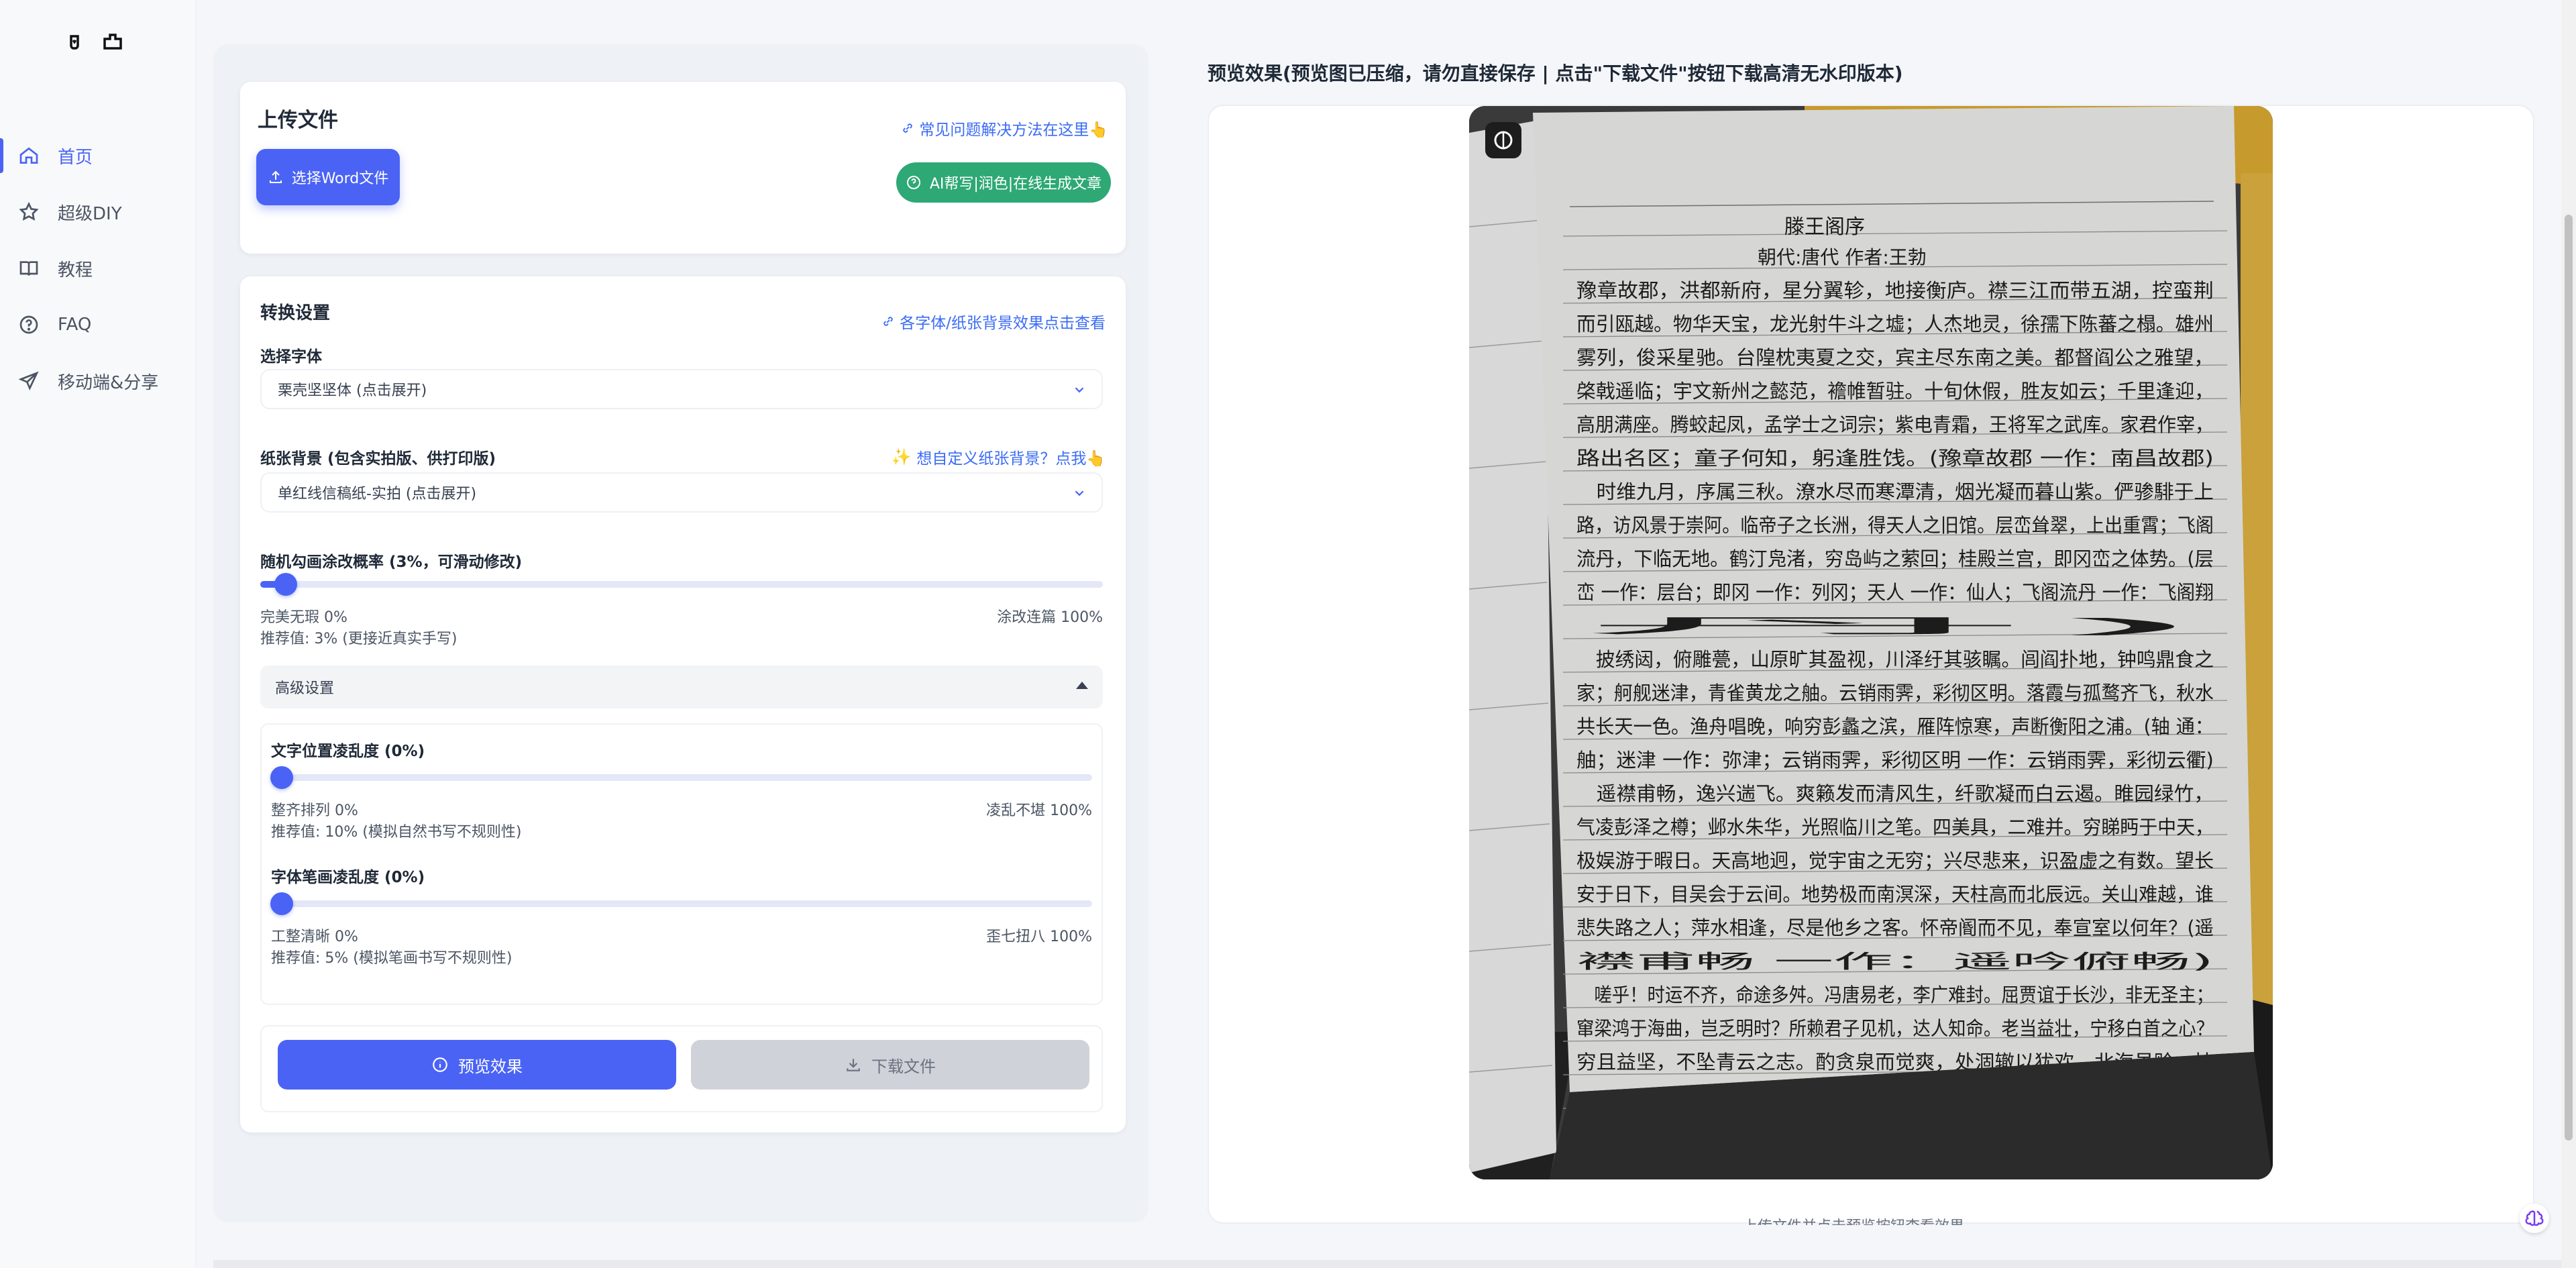  I want to click on paper-select-value: 单红线信稿纸-实拍 (点击展开), so click(377, 495).